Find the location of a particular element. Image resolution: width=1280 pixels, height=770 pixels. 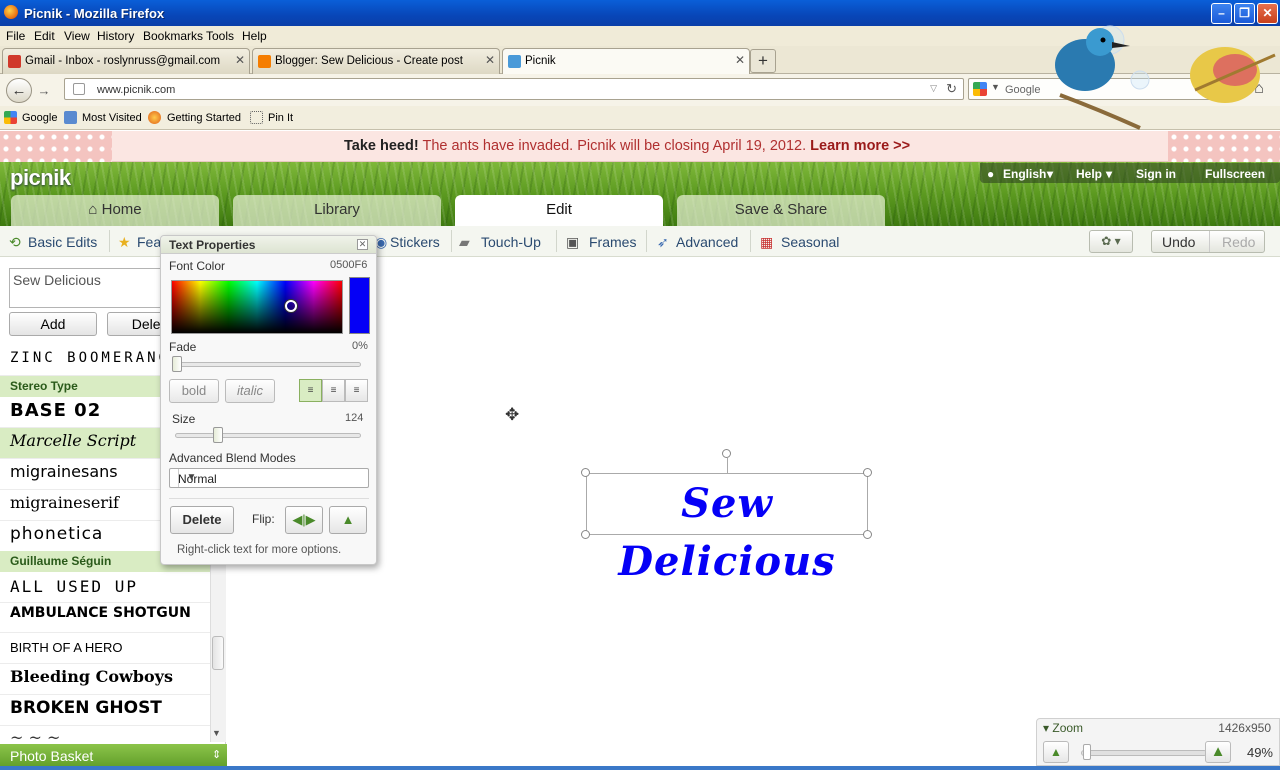

font-item-partial: ~ ~ ~ is located at coordinates (105, 735).